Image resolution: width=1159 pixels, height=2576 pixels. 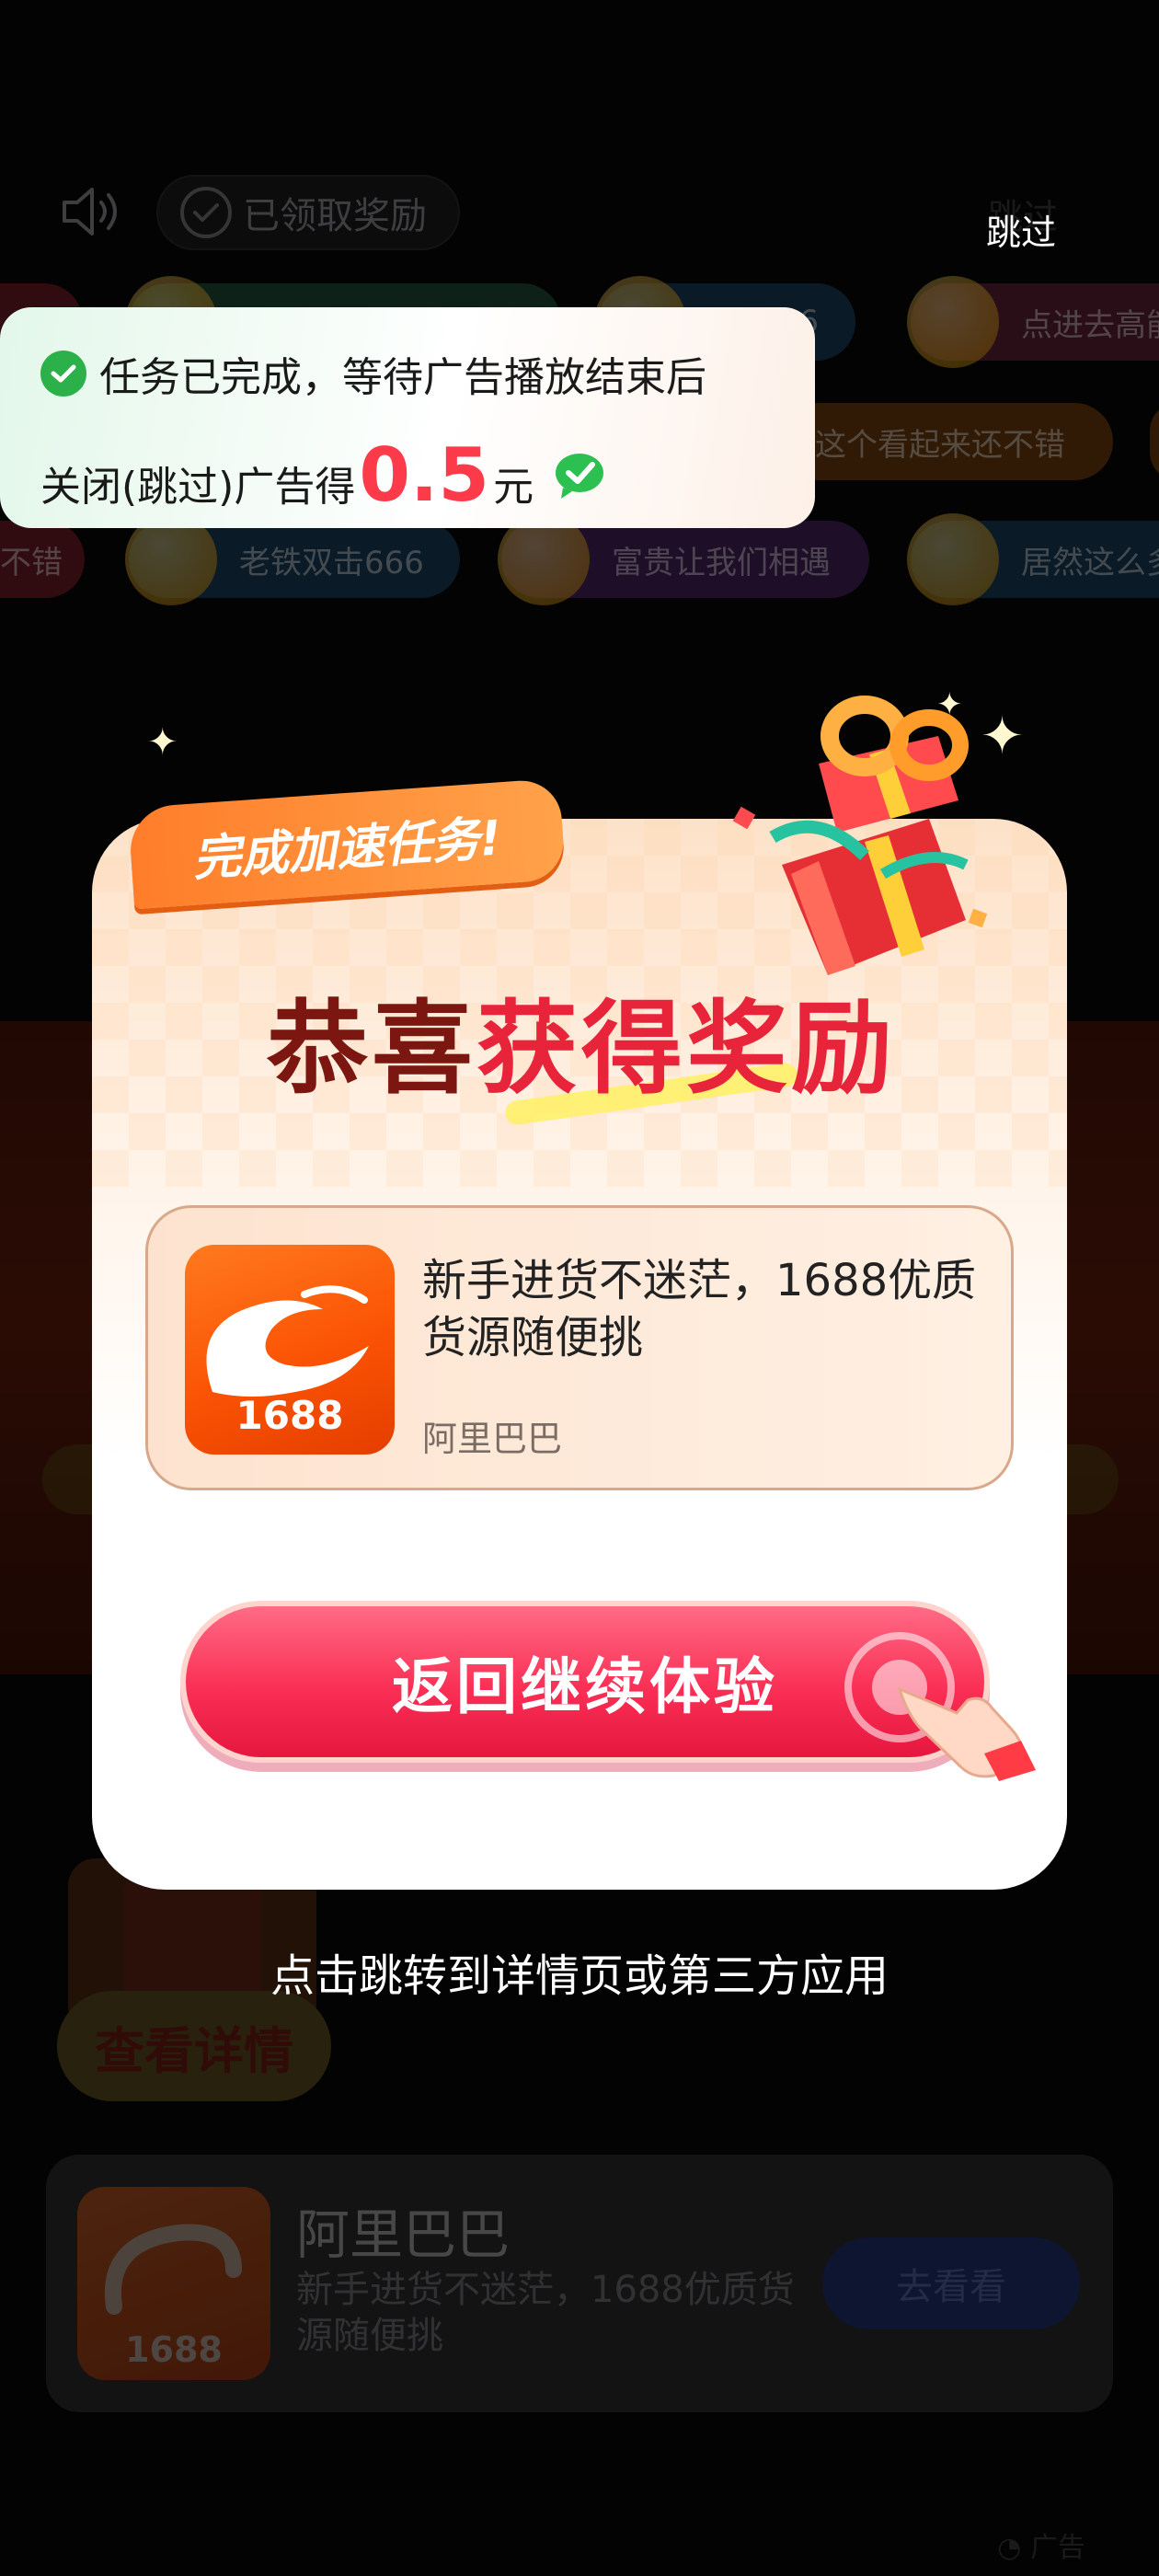 What do you see at coordinates (292, 559) in the screenshot?
I see `danmu-bubble: 老铁双击666` at bounding box center [292, 559].